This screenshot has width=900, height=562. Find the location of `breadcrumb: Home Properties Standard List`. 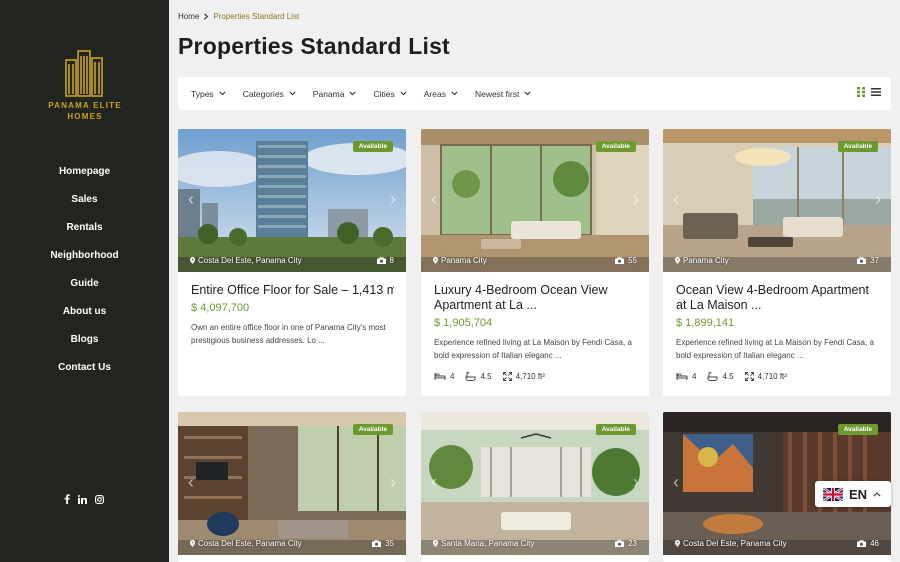

breadcrumb: Home Properties Standard List is located at coordinates (238, 16).